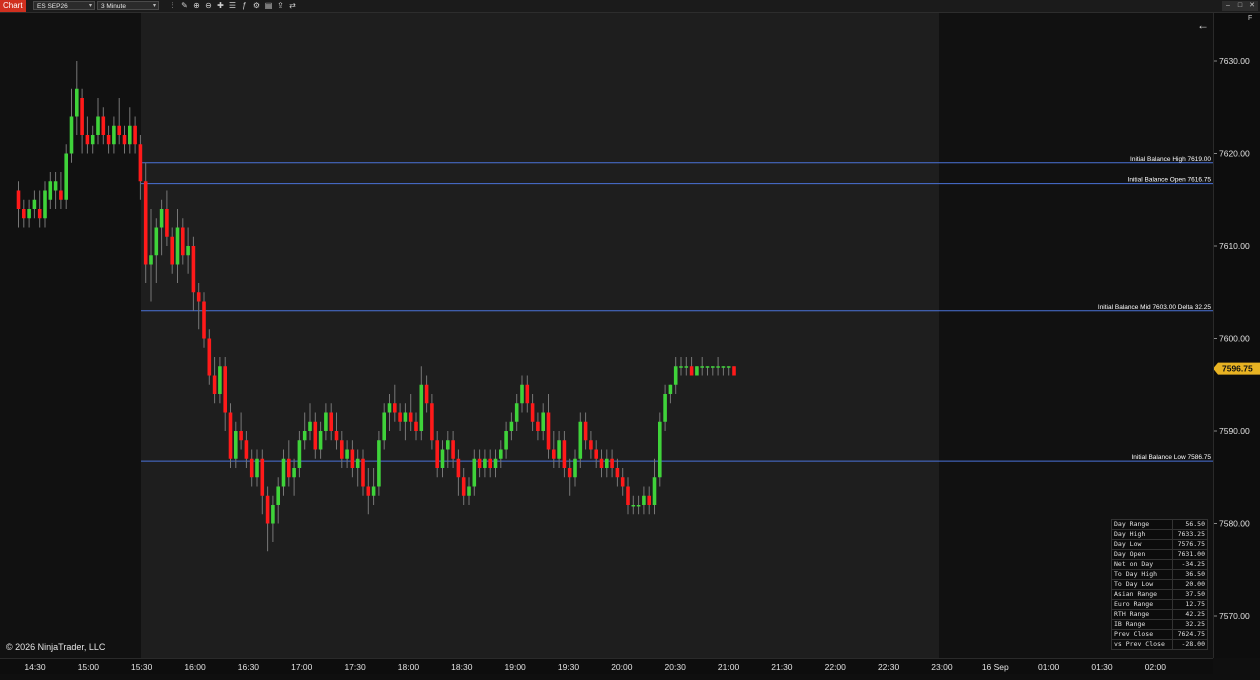 The height and width of the screenshot is (680, 1260). I want to click on order-panel-icon: ⇄, so click(292, 5).